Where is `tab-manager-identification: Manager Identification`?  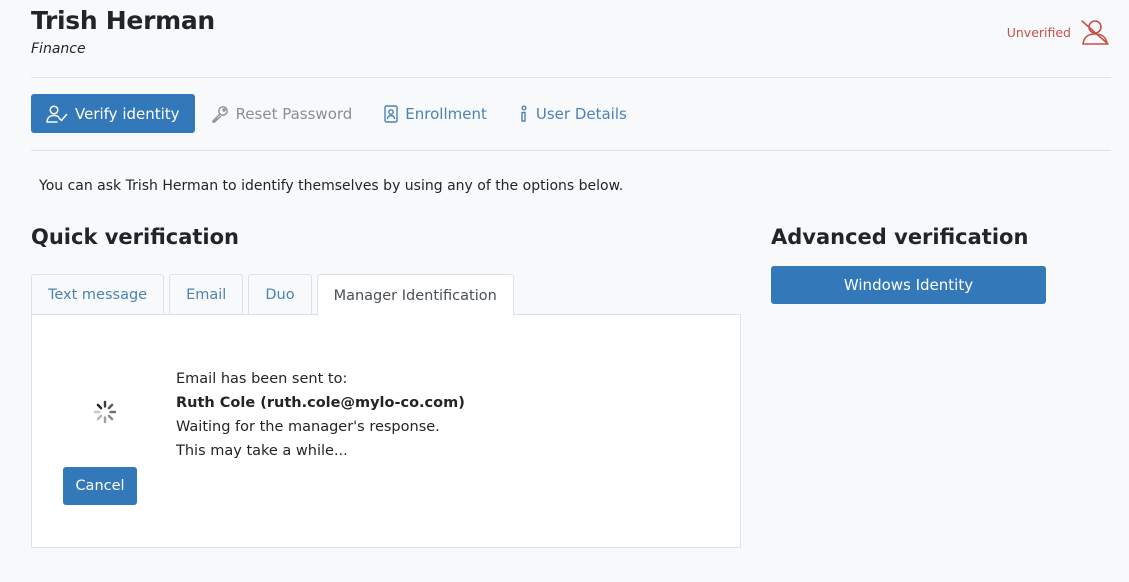 tab-manager-identification: Manager Identification is located at coordinates (415, 295).